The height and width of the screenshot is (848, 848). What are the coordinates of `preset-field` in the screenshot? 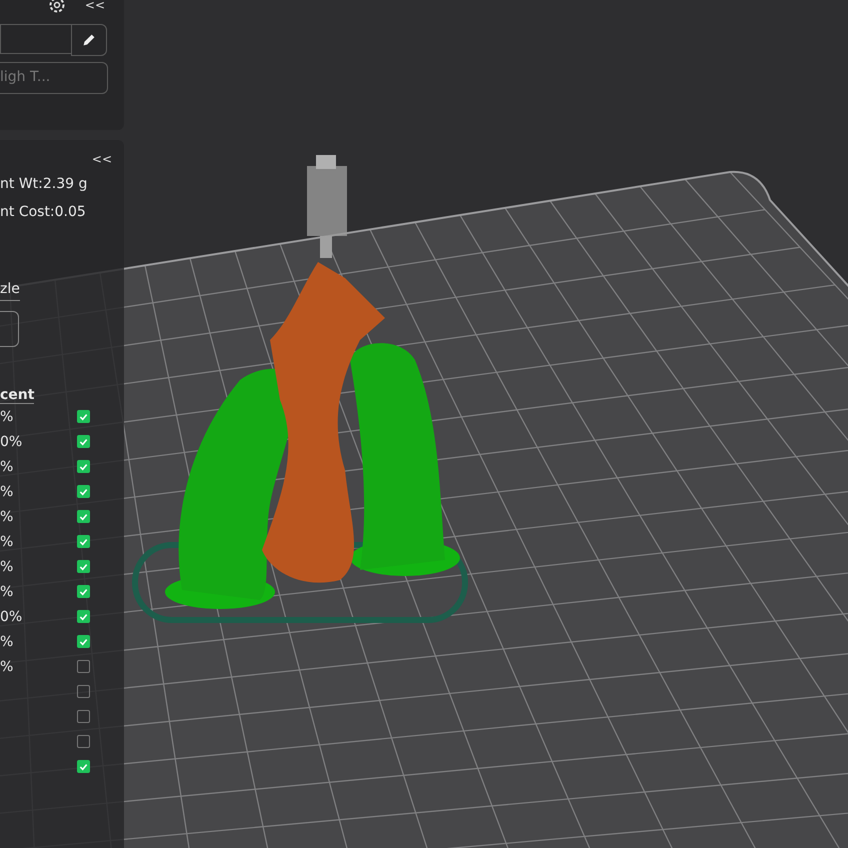 It's located at (35, 39).